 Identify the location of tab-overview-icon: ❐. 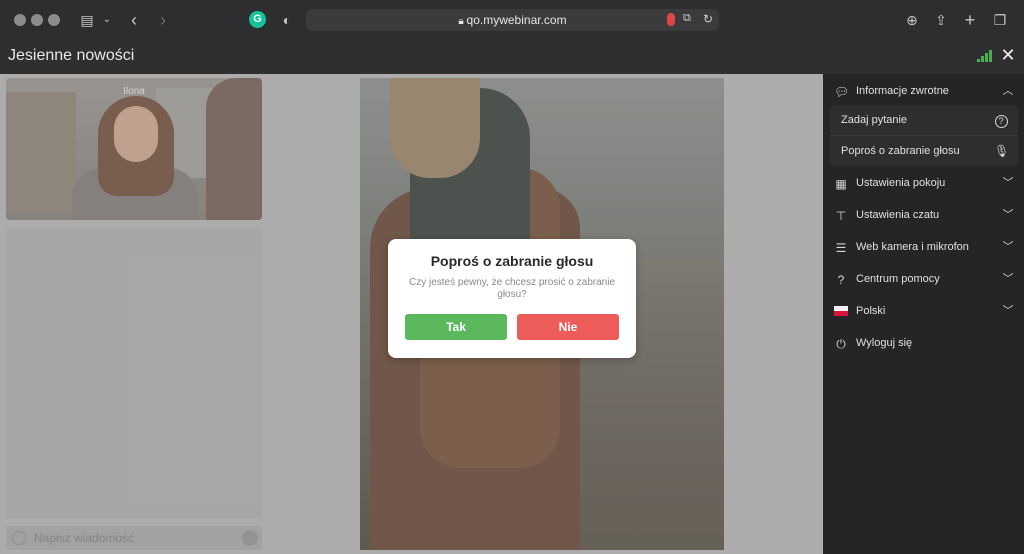
(1000, 20).